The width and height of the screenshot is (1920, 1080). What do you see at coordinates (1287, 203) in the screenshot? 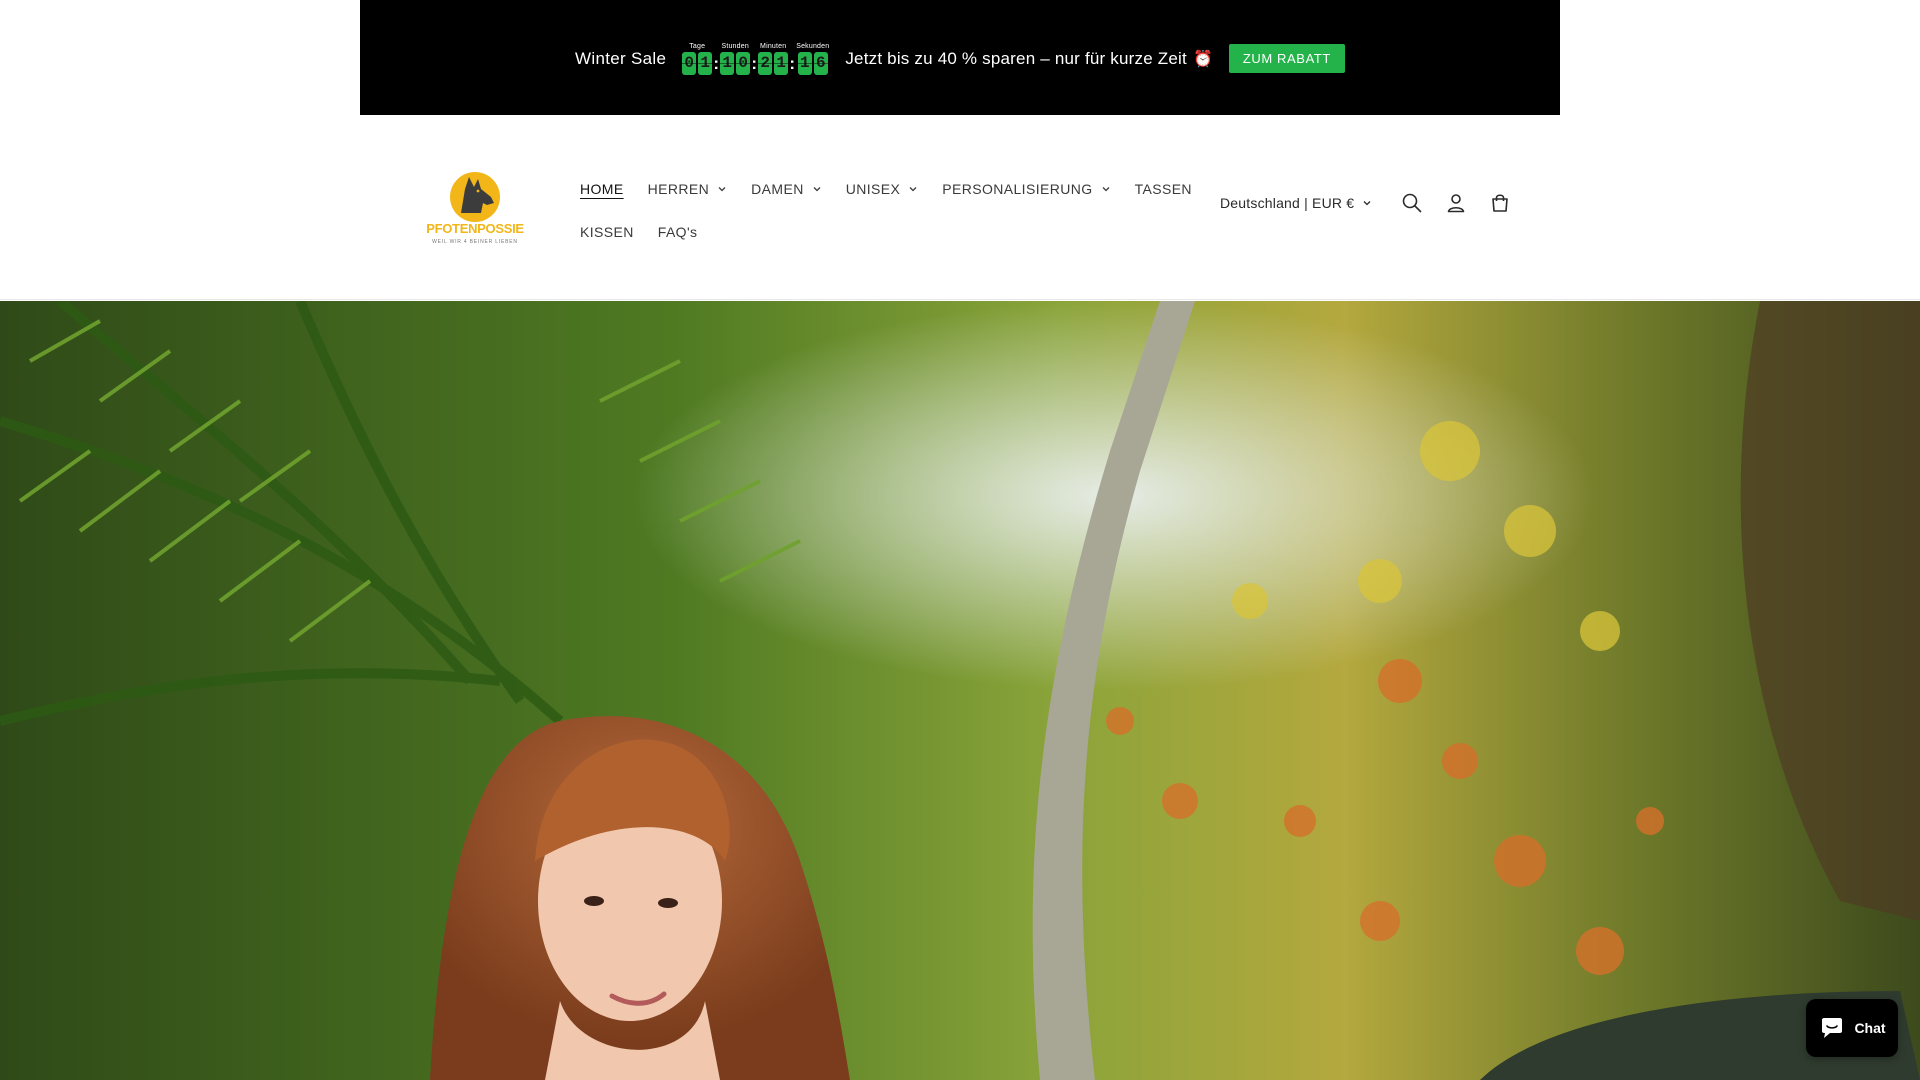
I see `locale-label: Deutschland | EUR €` at bounding box center [1287, 203].